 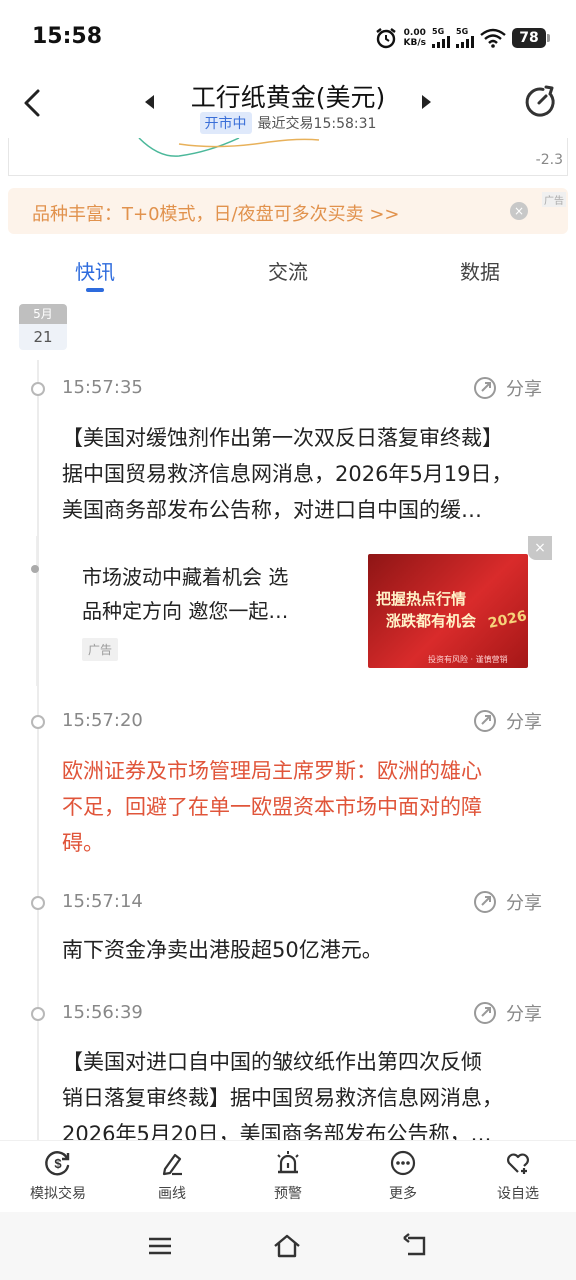 What do you see at coordinates (102, 387) in the screenshot?
I see `news-time: 15:57:35` at bounding box center [102, 387].